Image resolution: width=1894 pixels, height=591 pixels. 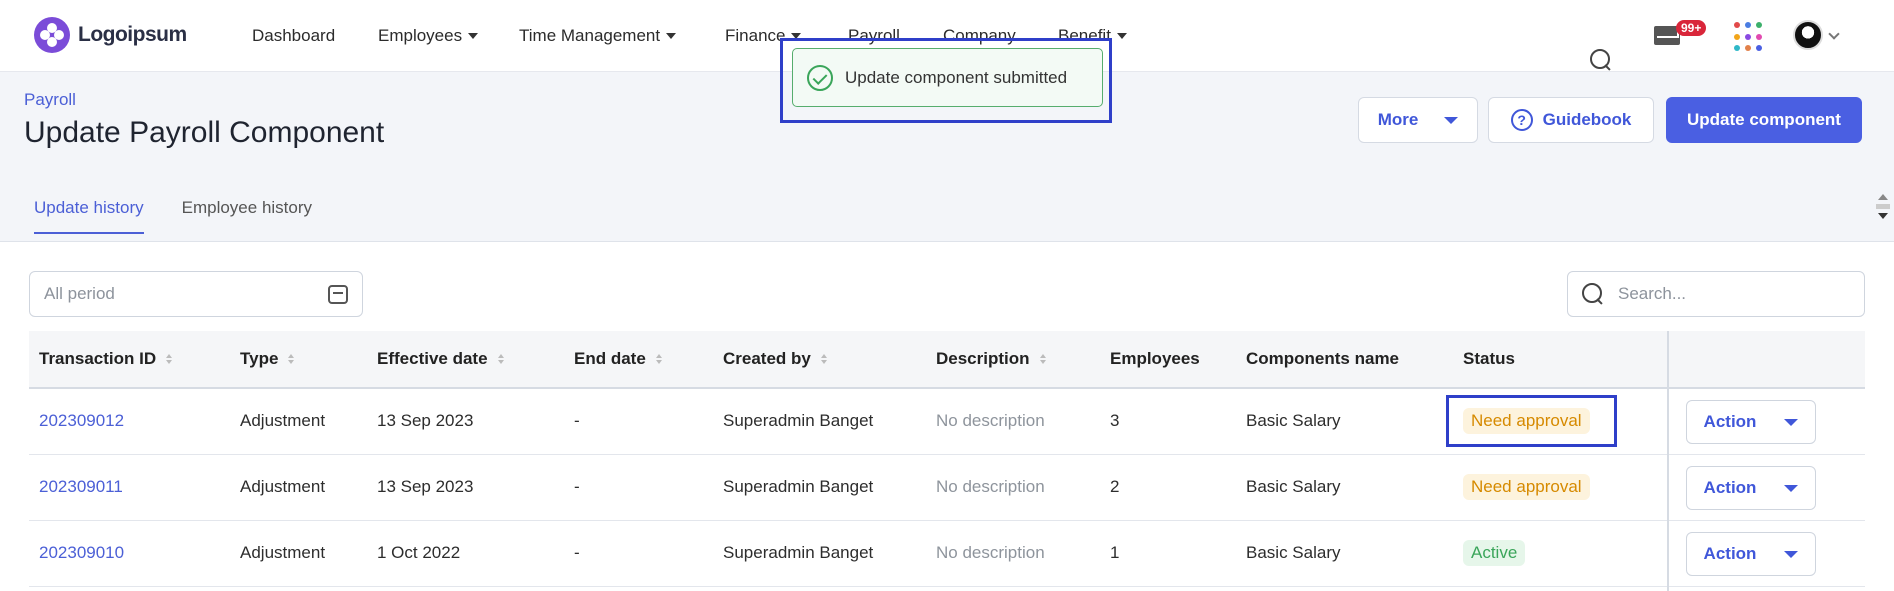 I want to click on nav-item-employees: Employees, so click(x=428, y=36).